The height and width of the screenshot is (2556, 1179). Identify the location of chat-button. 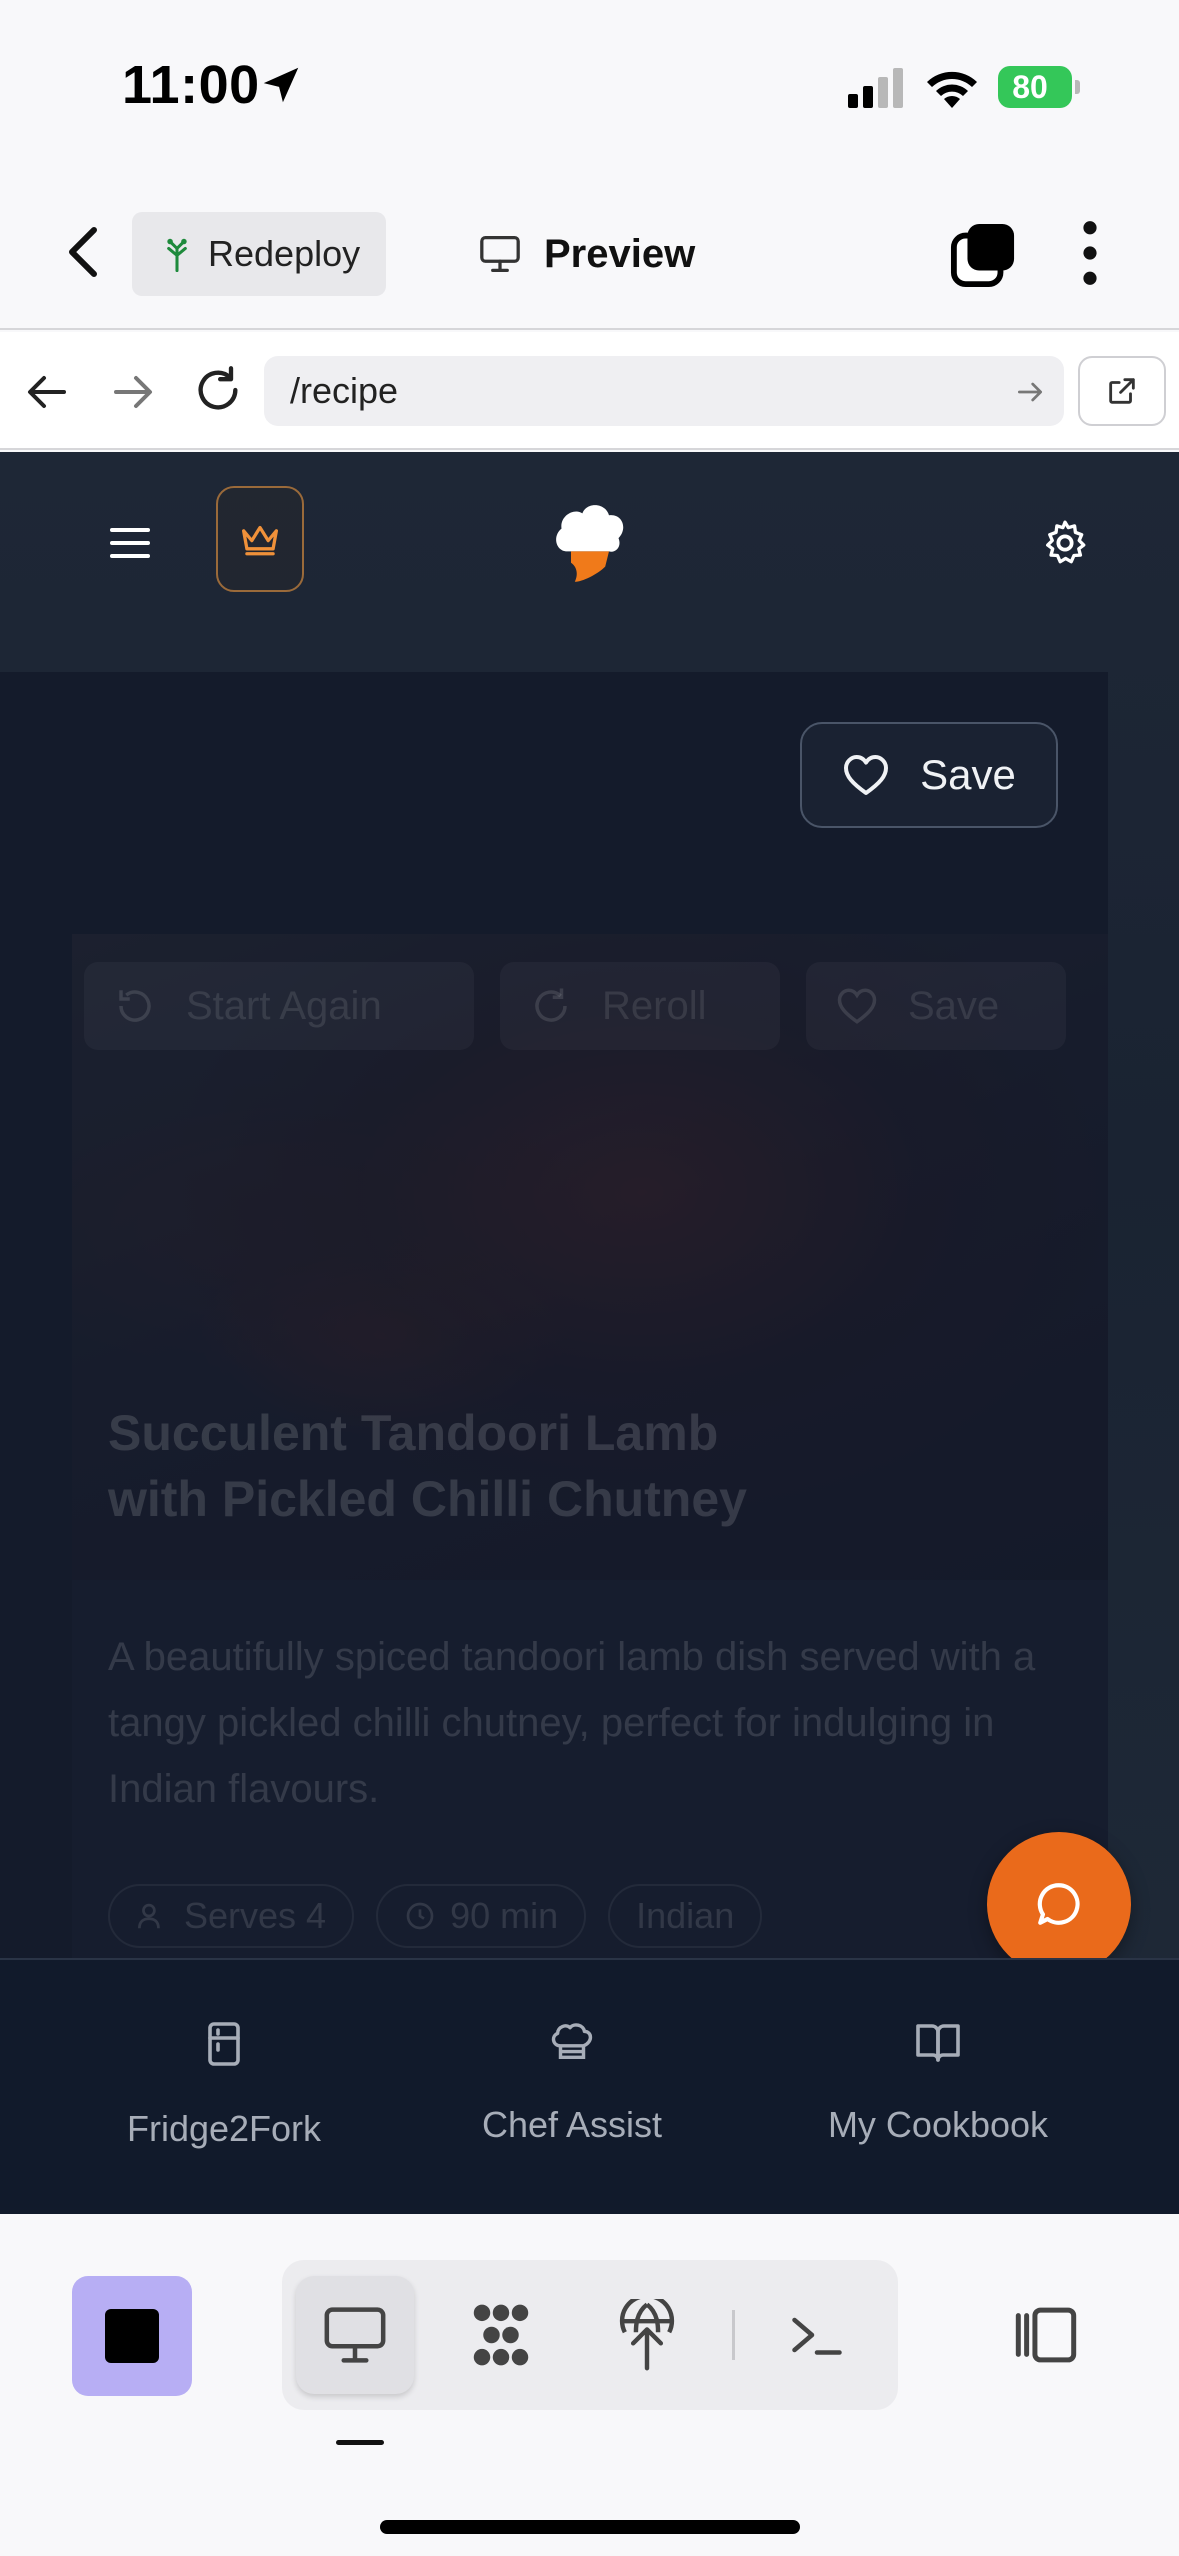
(1059, 1904).